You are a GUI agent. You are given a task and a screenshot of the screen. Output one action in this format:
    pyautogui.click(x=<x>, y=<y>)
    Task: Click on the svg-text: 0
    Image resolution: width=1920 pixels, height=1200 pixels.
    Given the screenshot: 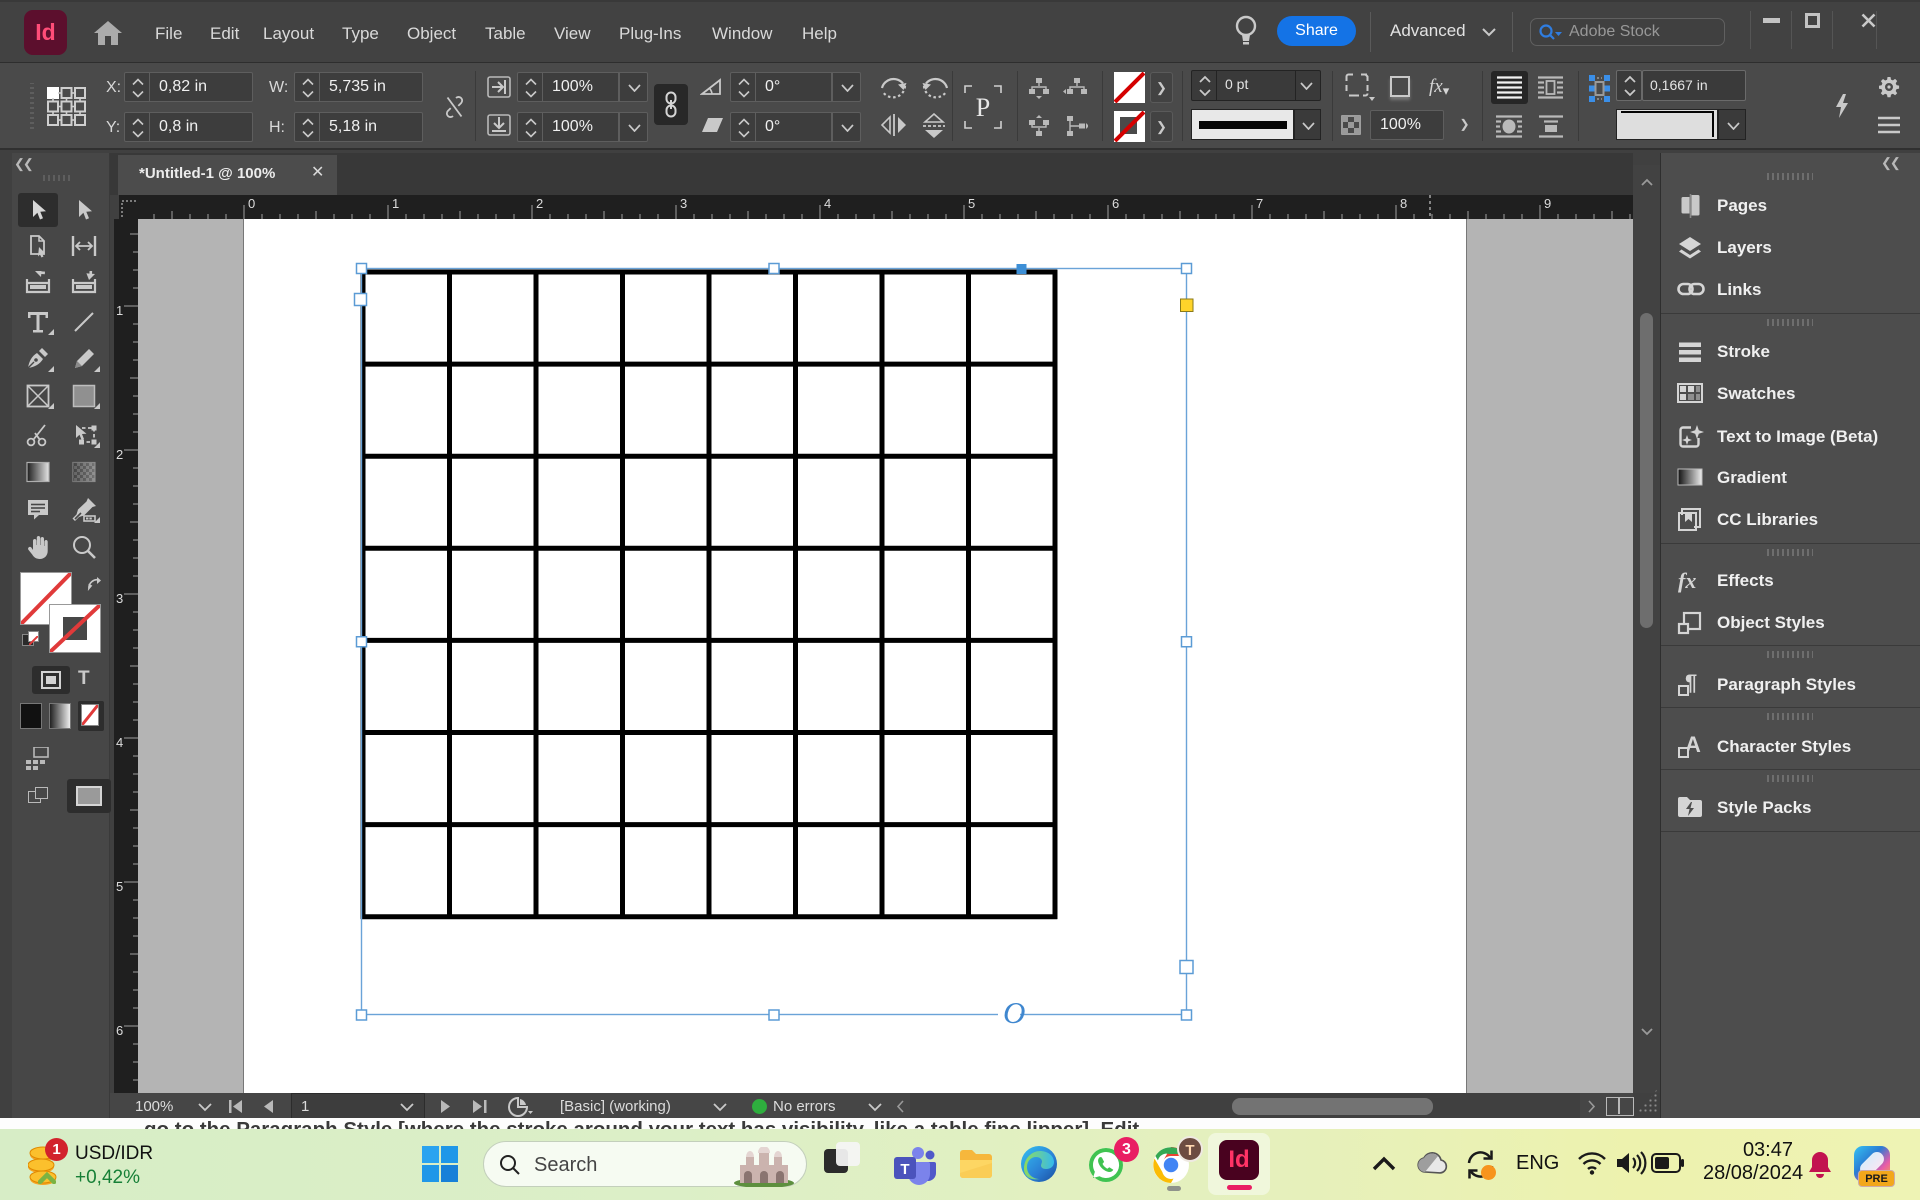 What is the action you would take?
    pyautogui.click(x=251, y=203)
    